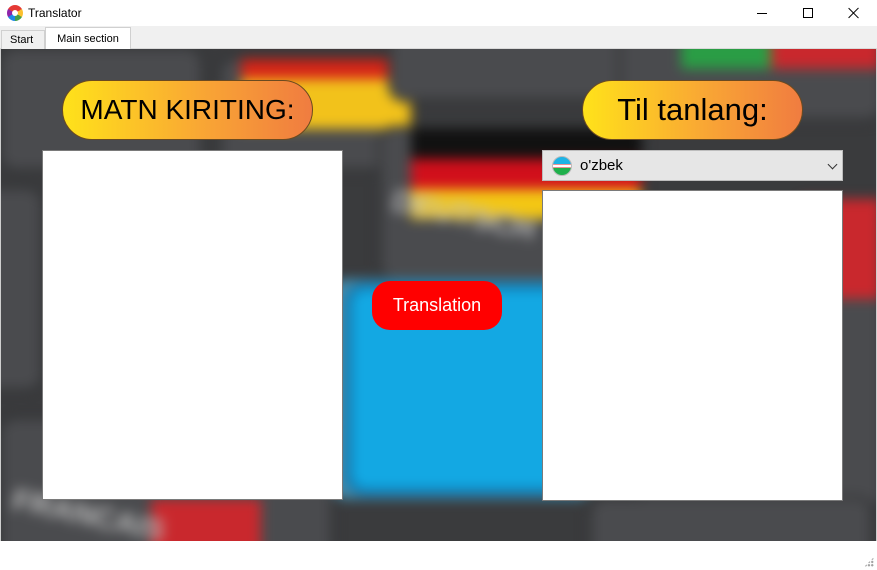 The width and height of the screenshot is (877, 570). Describe the element at coordinates (438, 13) in the screenshot. I see `title-bar: Translator` at that location.